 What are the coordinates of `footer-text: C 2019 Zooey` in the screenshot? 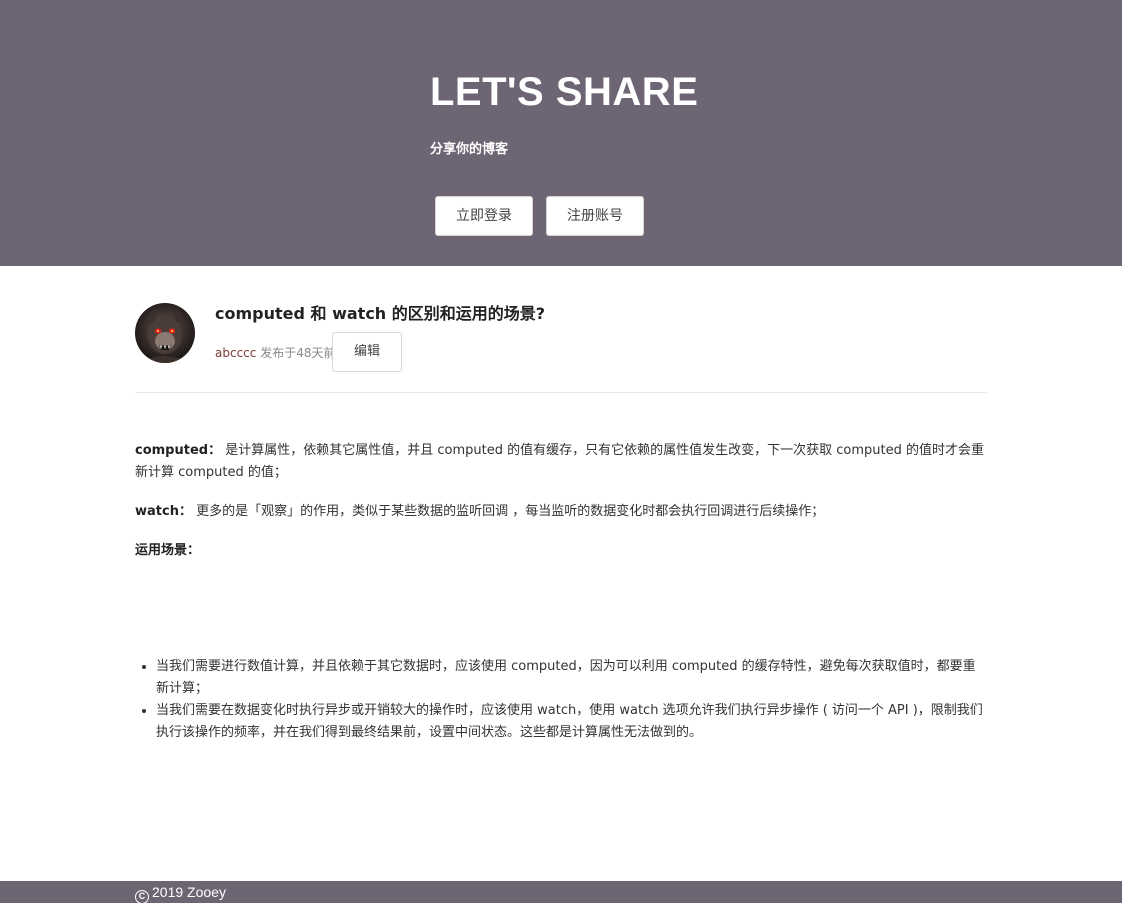 It's located at (180, 893).